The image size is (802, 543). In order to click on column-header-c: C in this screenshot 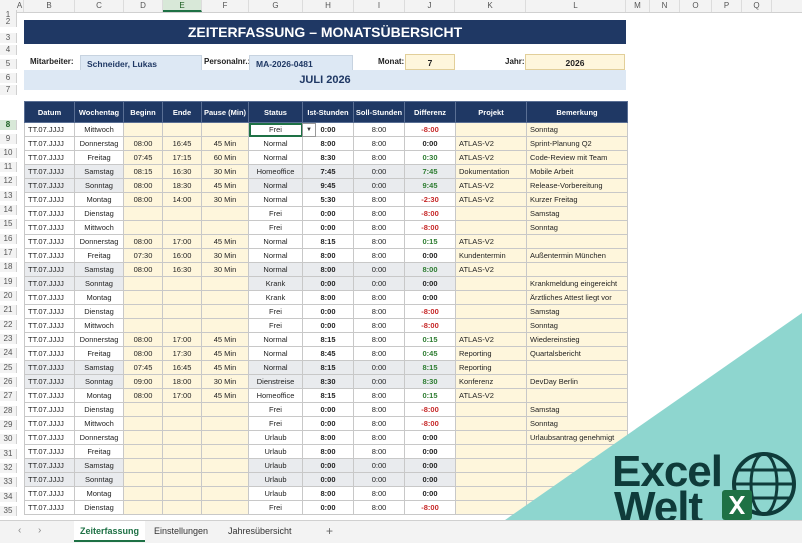, I will do `click(99, 6)`.